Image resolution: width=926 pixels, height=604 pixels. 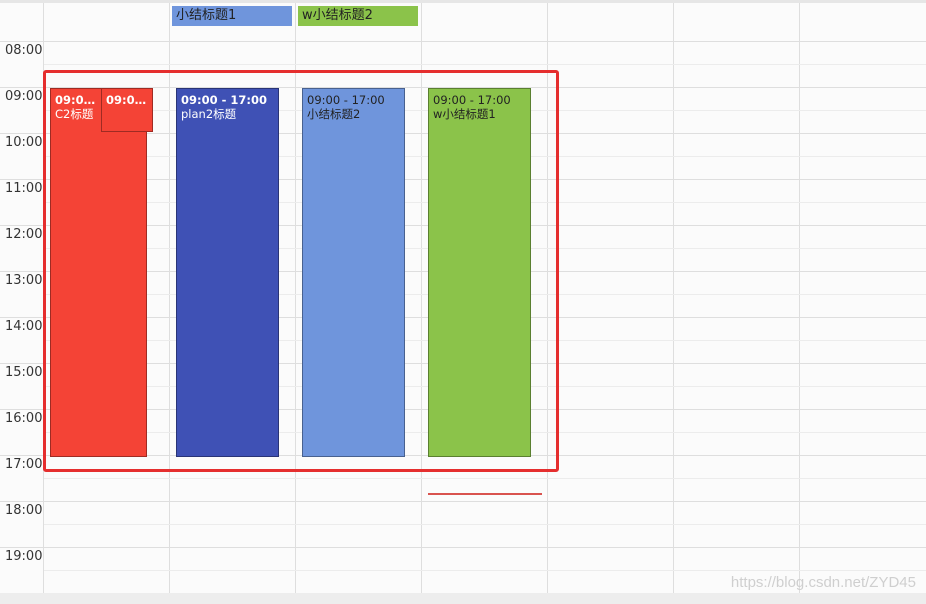 What do you see at coordinates (24, 510) in the screenshot?
I see `time-label-1800: 18:00` at bounding box center [24, 510].